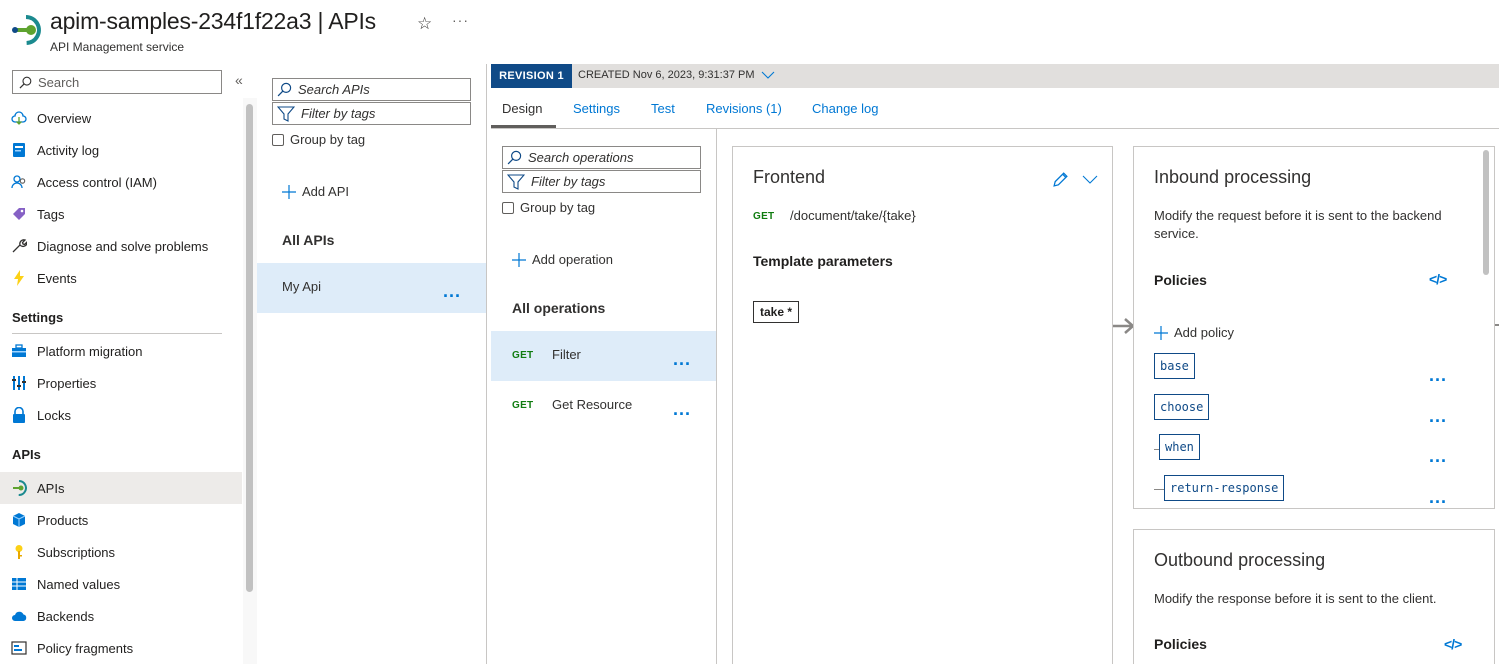 The image size is (1499, 664). What do you see at coordinates (1060, 179) in the screenshot?
I see `edit-pencil-icon` at bounding box center [1060, 179].